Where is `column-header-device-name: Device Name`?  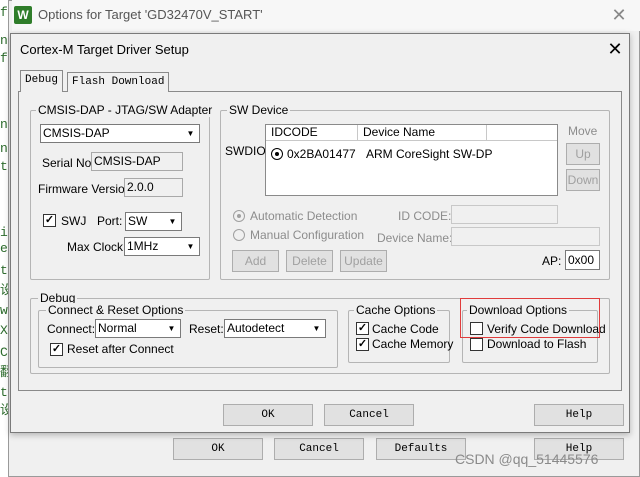
column-header-device-name: Device Name is located at coordinates (422, 133).